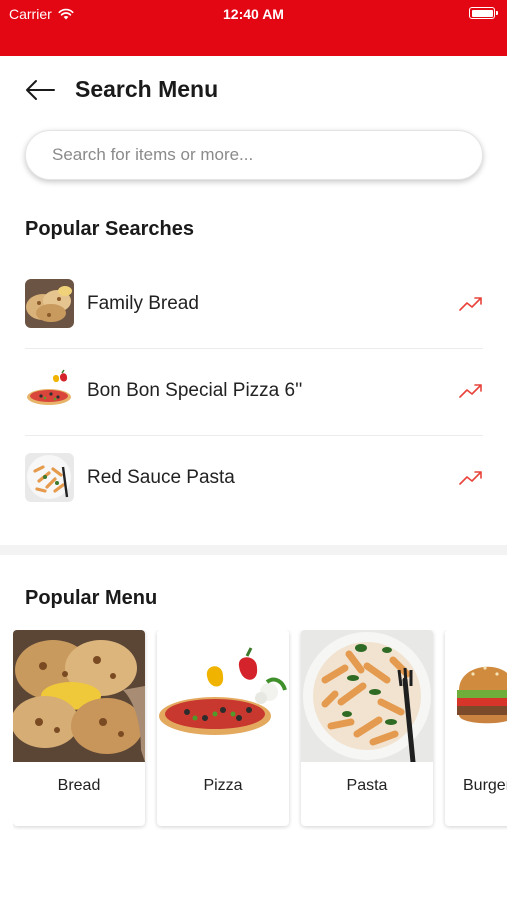  I want to click on popular-search-label: Family Bread, so click(143, 303).